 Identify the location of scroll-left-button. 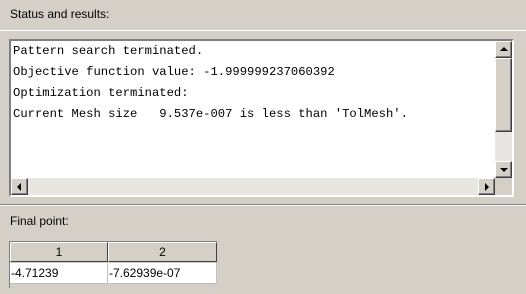
(19, 186).